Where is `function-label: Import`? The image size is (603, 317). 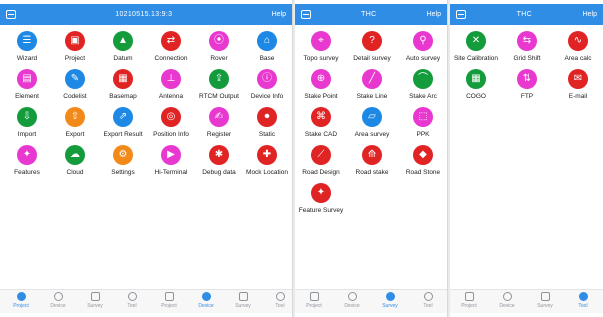 function-label: Import is located at coordinates (27, 134).